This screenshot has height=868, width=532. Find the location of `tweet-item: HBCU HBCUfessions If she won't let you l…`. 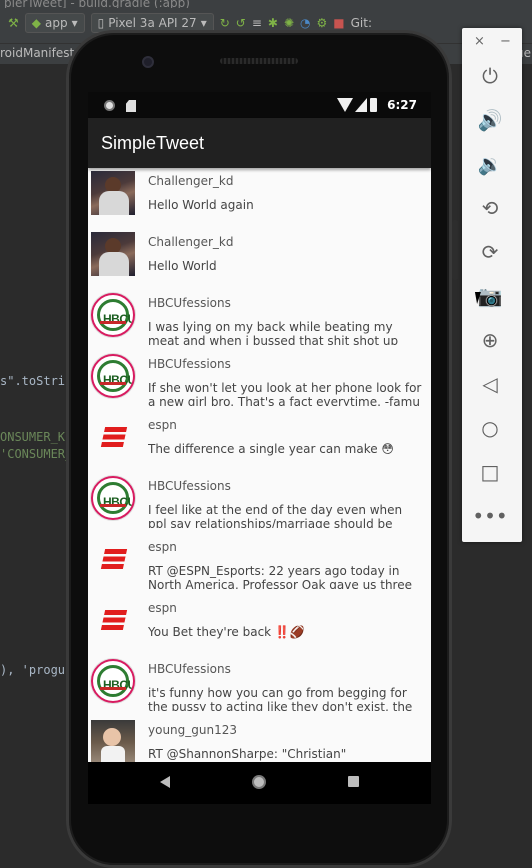

tweet-item: HBCU HBCUfessions If she won't let you l… is located at coordinates (259, 381).